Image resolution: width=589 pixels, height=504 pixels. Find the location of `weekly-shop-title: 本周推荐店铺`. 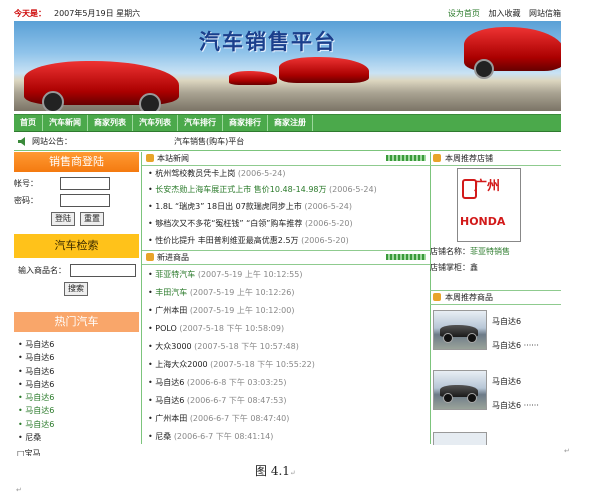

weekly-shop-title: 本周推荐店铺 is located at coordinates (469, 158).